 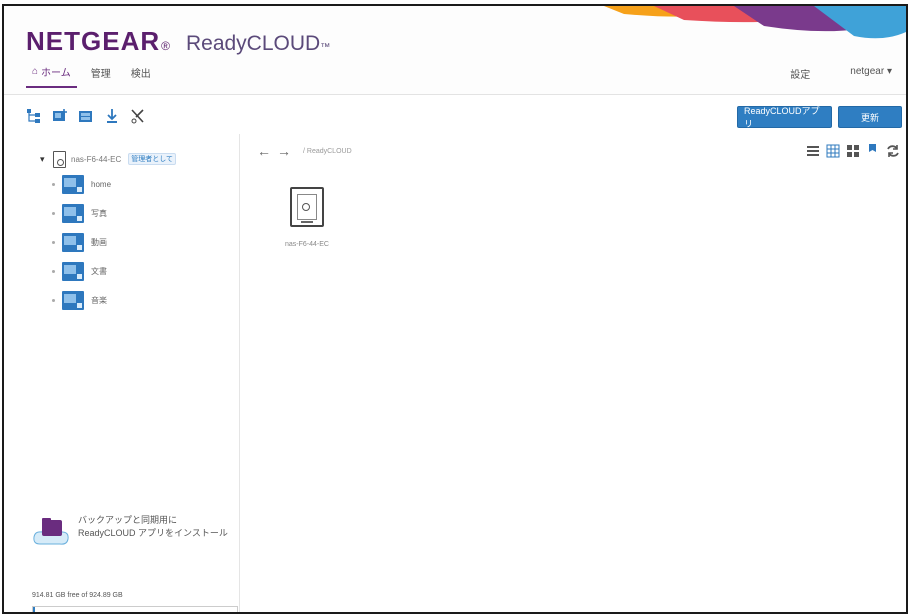 What do you see at coordinates (99, 271) in the screenshot?
I see `tree-item-label: 文書` at bounding box center [99, 271].